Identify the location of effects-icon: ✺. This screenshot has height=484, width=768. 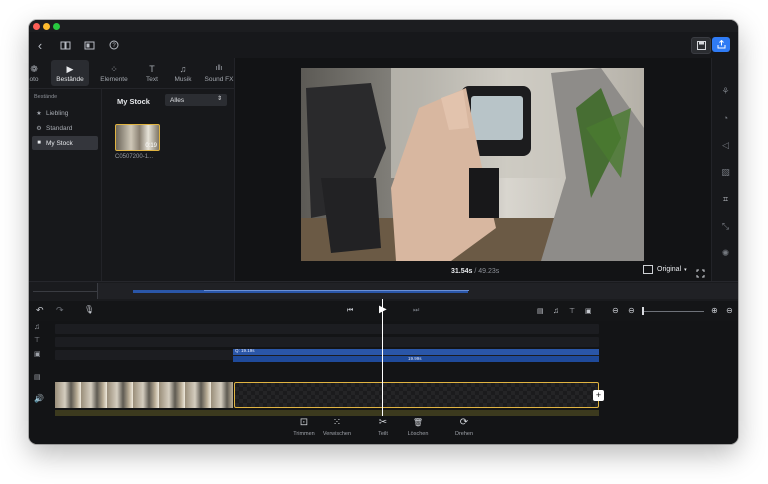
(725, 253).